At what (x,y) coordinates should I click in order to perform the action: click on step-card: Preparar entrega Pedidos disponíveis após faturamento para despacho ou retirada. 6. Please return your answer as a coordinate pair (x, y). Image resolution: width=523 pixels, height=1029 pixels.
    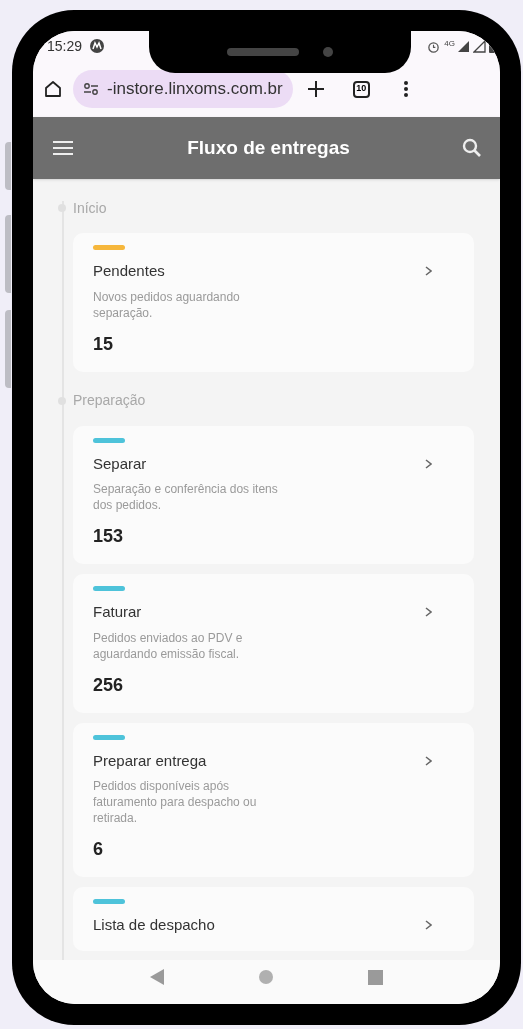
    Looking at the image, I should click on (273, 799).